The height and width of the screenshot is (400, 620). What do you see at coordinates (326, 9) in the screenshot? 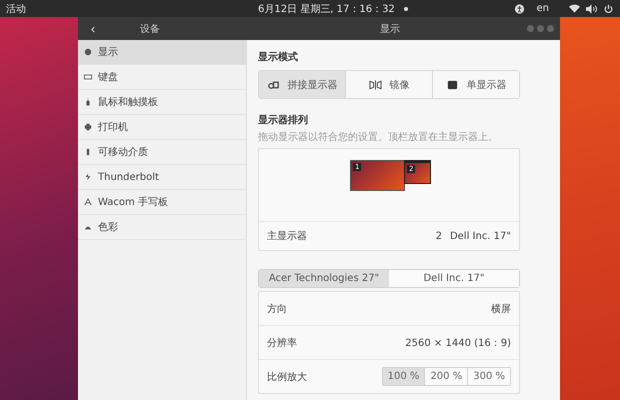
I see `clock: 6月12日 星期三, 17：16：32` at bounding box center [326, 9].